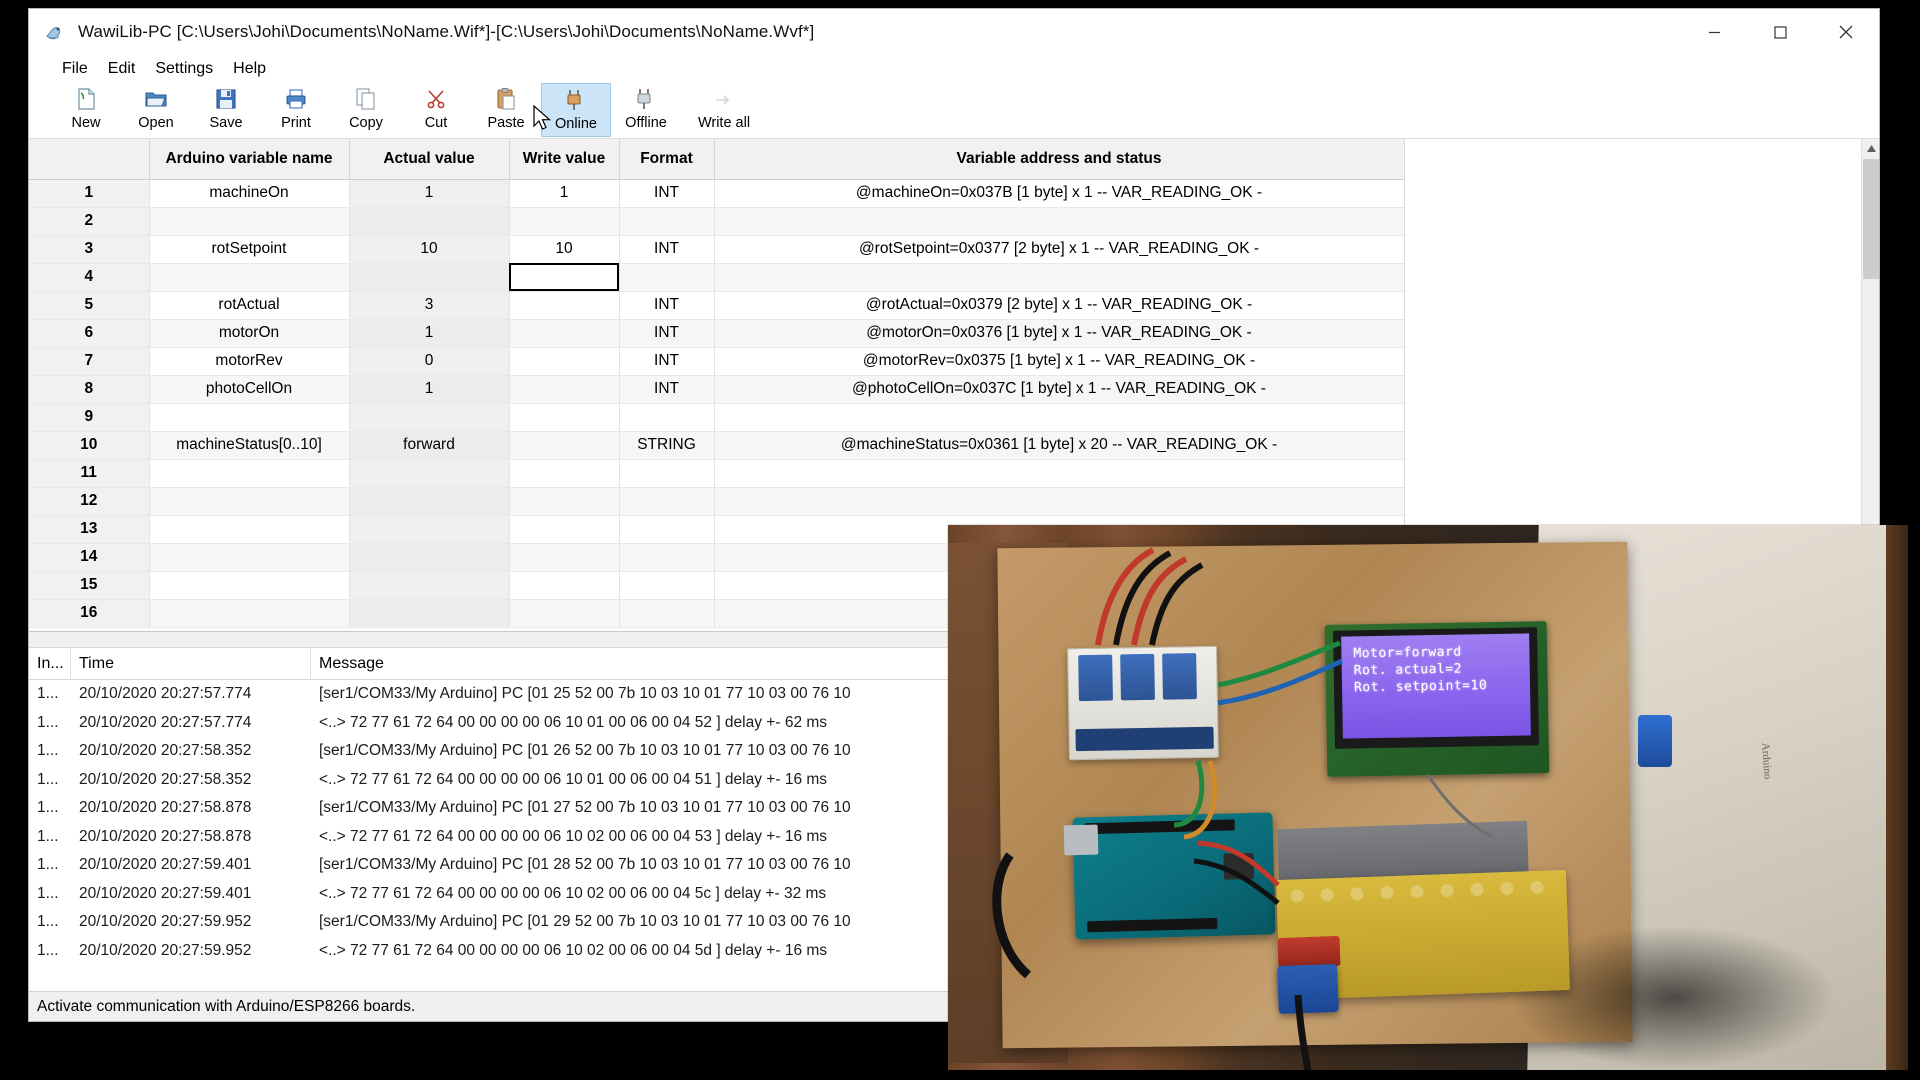  What do you see at coordinates (1714, 32) in the screenshot?
I see `minimize-button` at bounding box center [1714, 32].